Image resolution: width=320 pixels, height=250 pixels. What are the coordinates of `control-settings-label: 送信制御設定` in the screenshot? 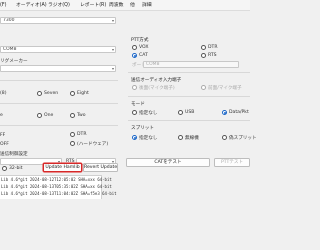 It's located at (14, 154).